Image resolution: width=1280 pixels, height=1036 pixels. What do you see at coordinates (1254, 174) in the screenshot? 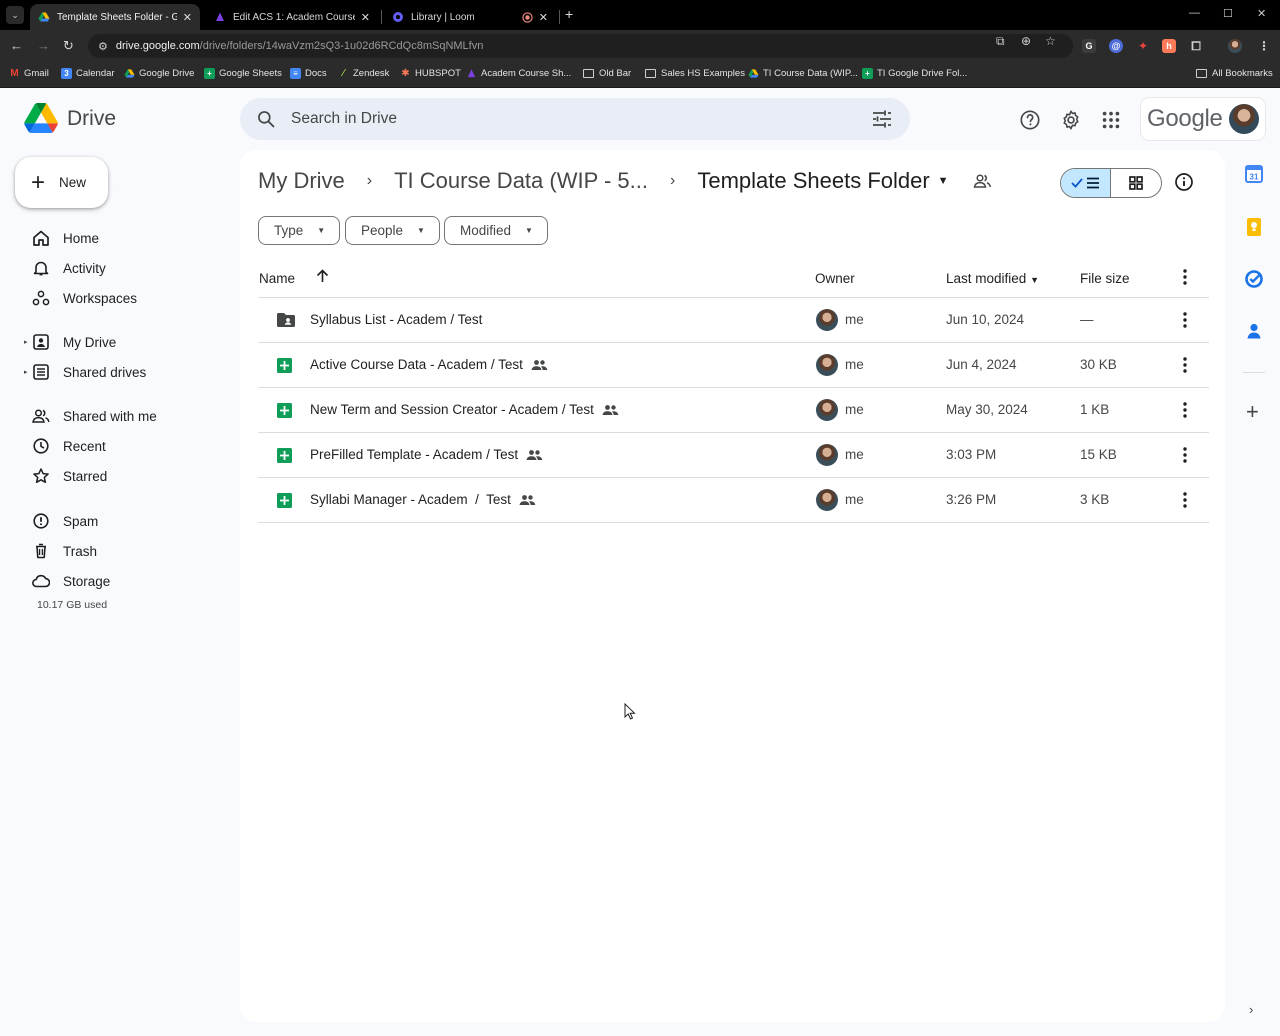
I see `calendar-app-icon: 31` at bounding box center [1254, 174].